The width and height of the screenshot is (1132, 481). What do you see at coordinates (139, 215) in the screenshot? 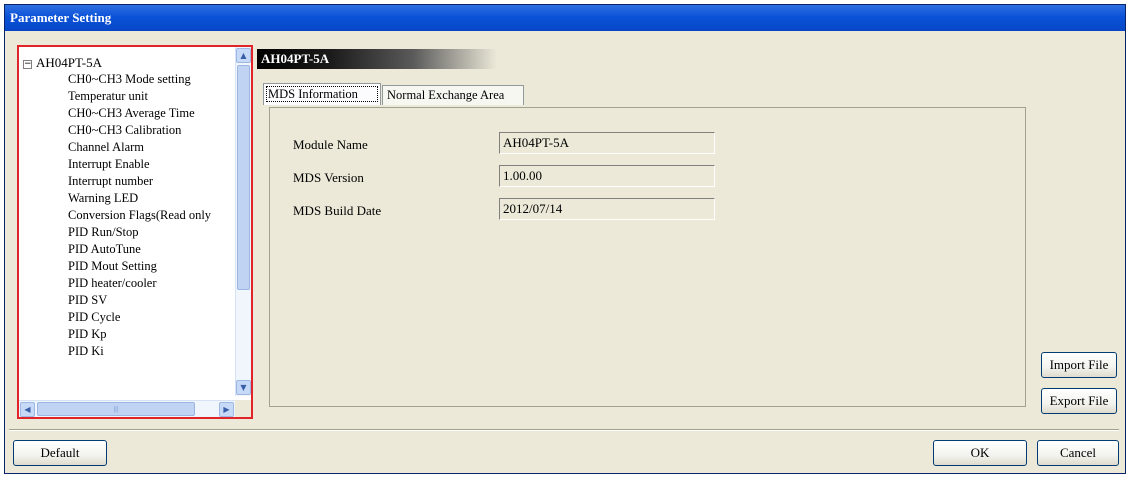
I see `tree-item-conversion-flags: Conversion Flags(Read only` at bounding box center [139, 215].